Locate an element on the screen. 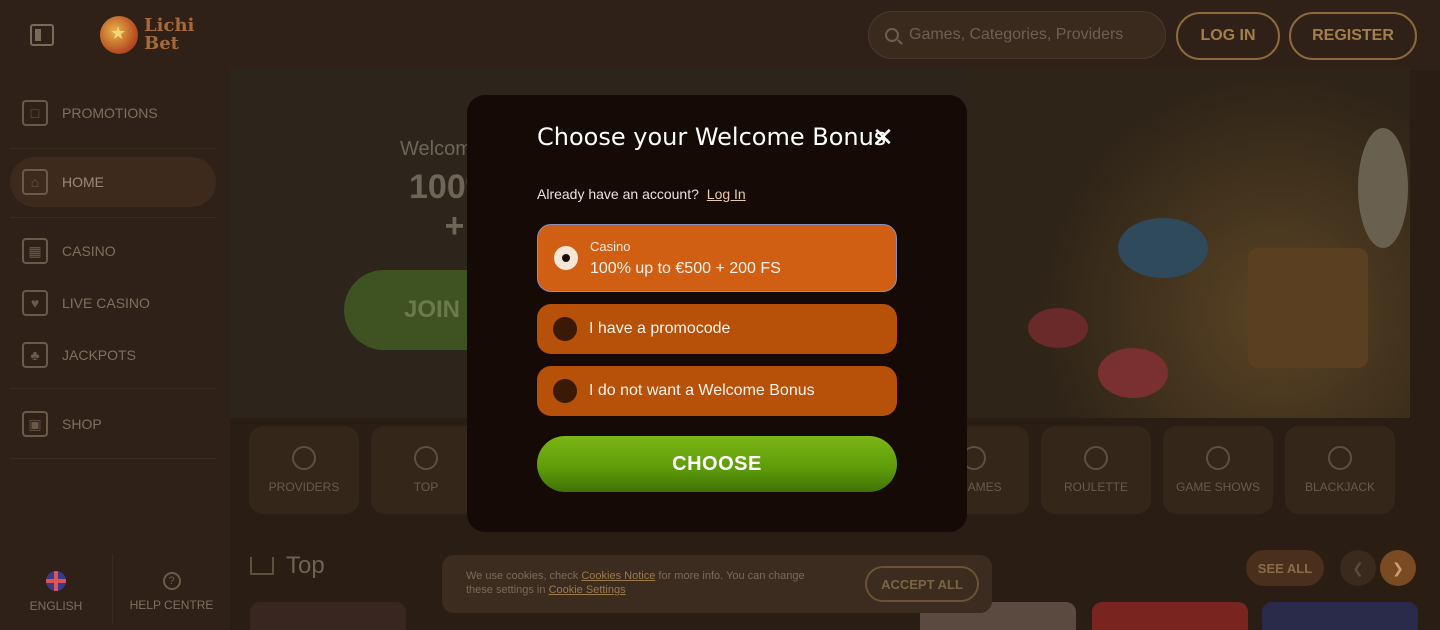  eagle-shape is located at coordinates (1383, 188).